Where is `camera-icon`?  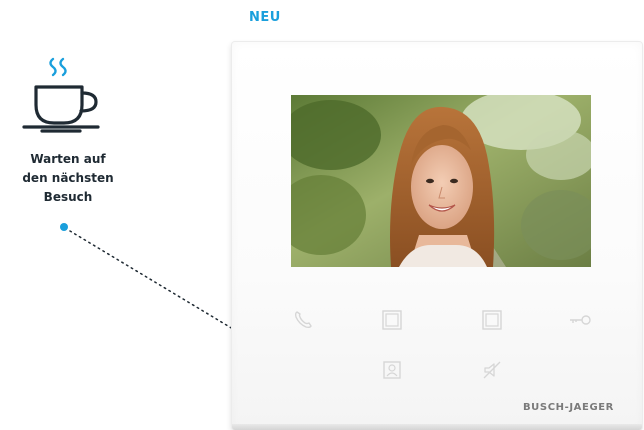
camera-icon is located at coordinates (392, 370).